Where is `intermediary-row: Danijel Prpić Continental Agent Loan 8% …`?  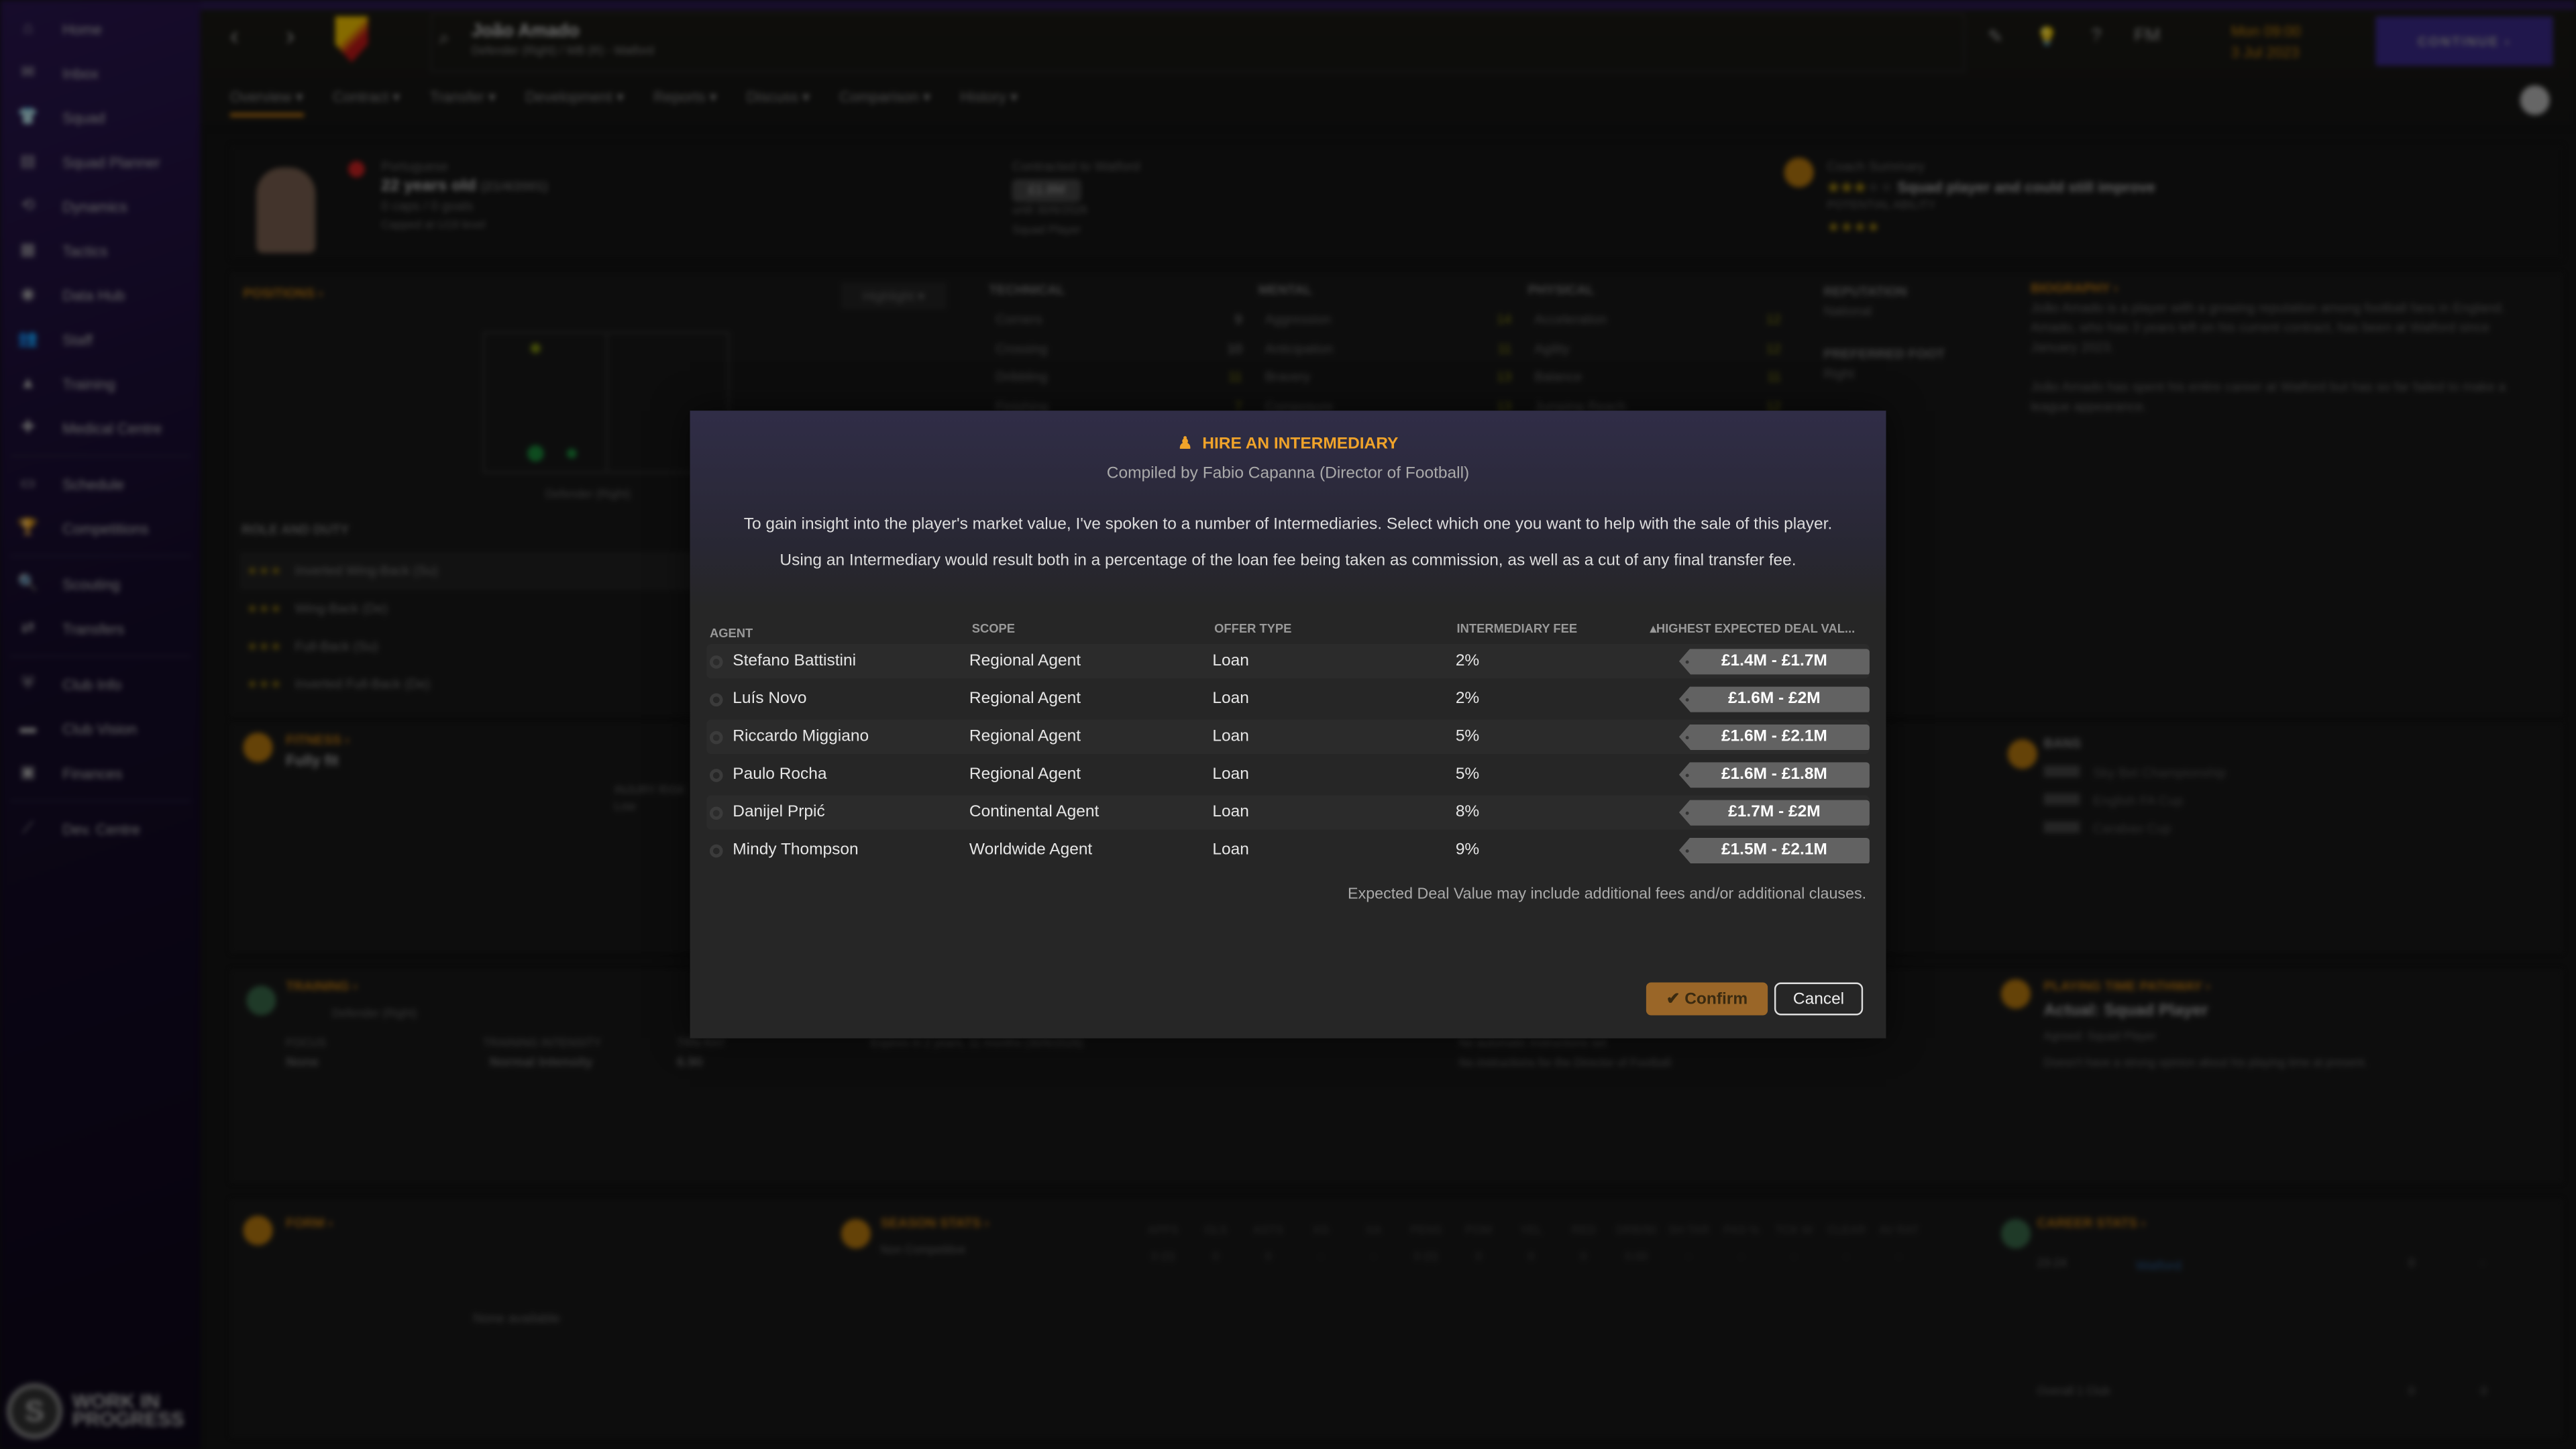 intermediary-row: Danijel Prpić Continental Agent Loan 8% … is located at coordinates (1288, 812).